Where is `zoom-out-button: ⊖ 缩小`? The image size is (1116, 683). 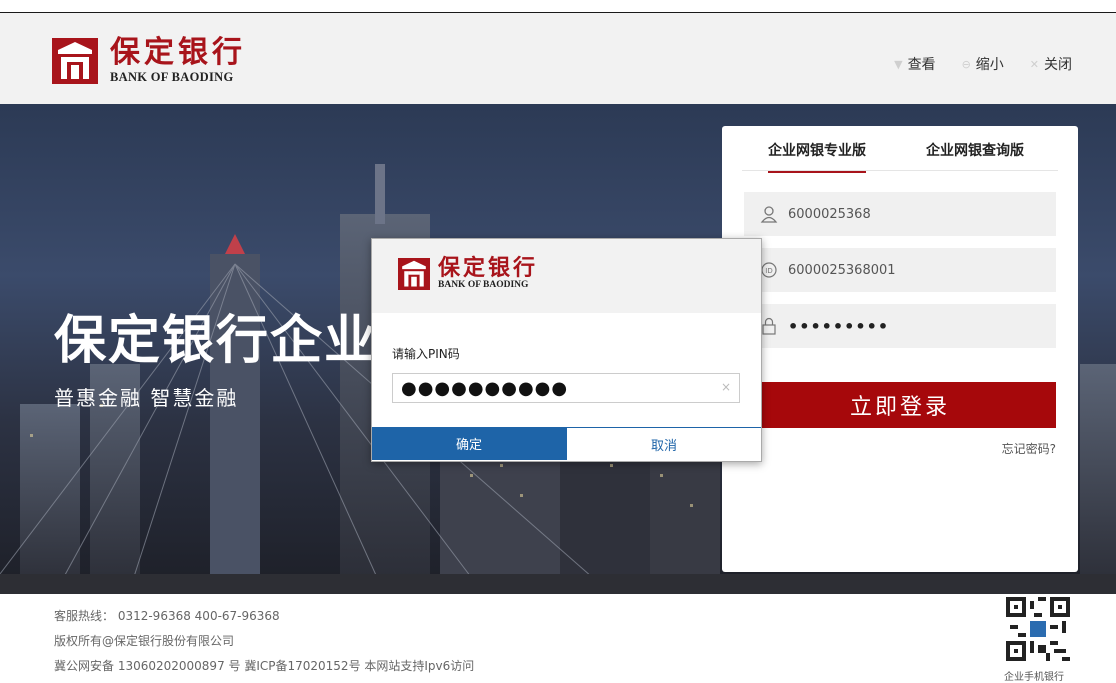
zoom-out-button: ⊖ 缩小 is located at coordinates (983, 64).